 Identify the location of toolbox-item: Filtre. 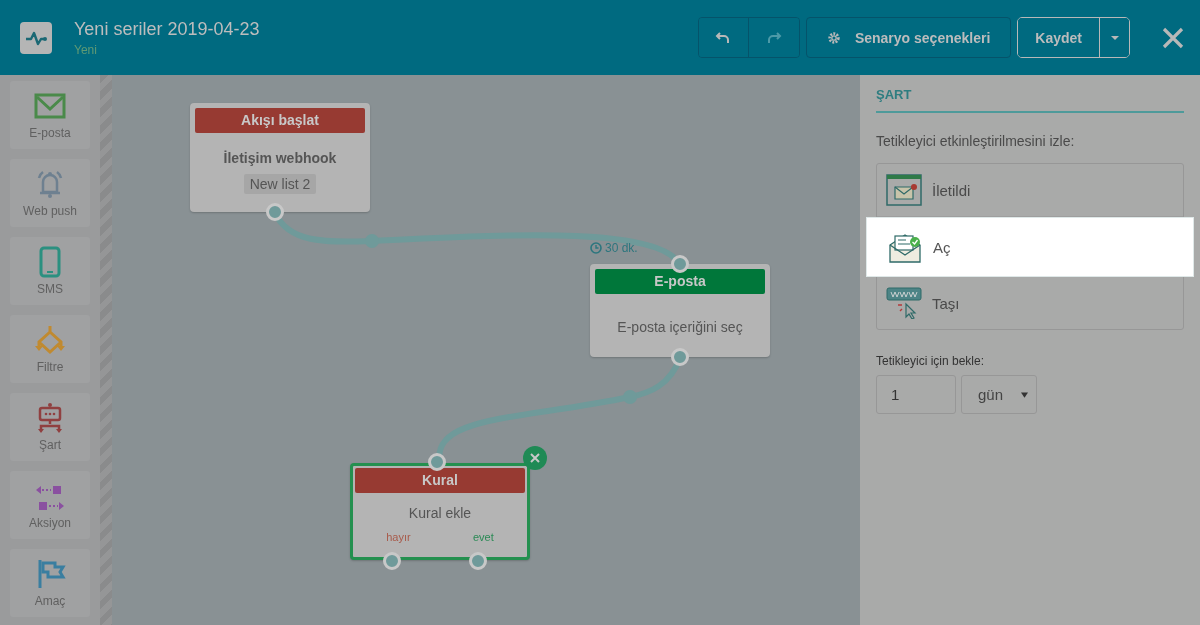
(50, 349).